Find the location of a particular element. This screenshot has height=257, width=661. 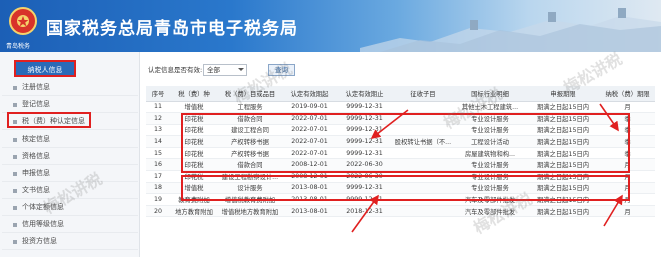

table-cell: 14 is located at coordinates (158, 141).